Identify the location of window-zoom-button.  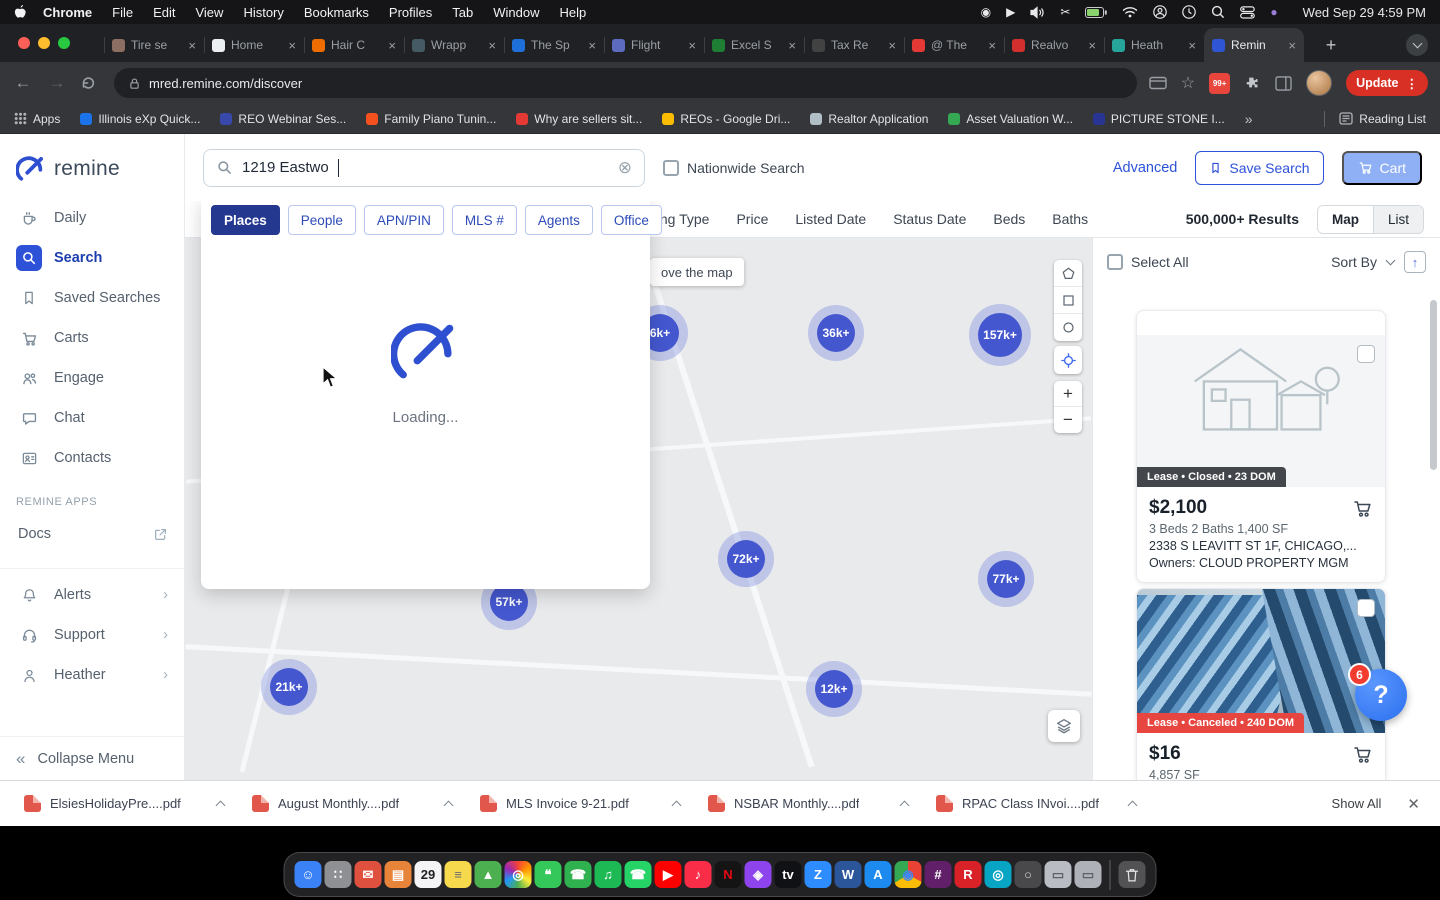
(64, 43).